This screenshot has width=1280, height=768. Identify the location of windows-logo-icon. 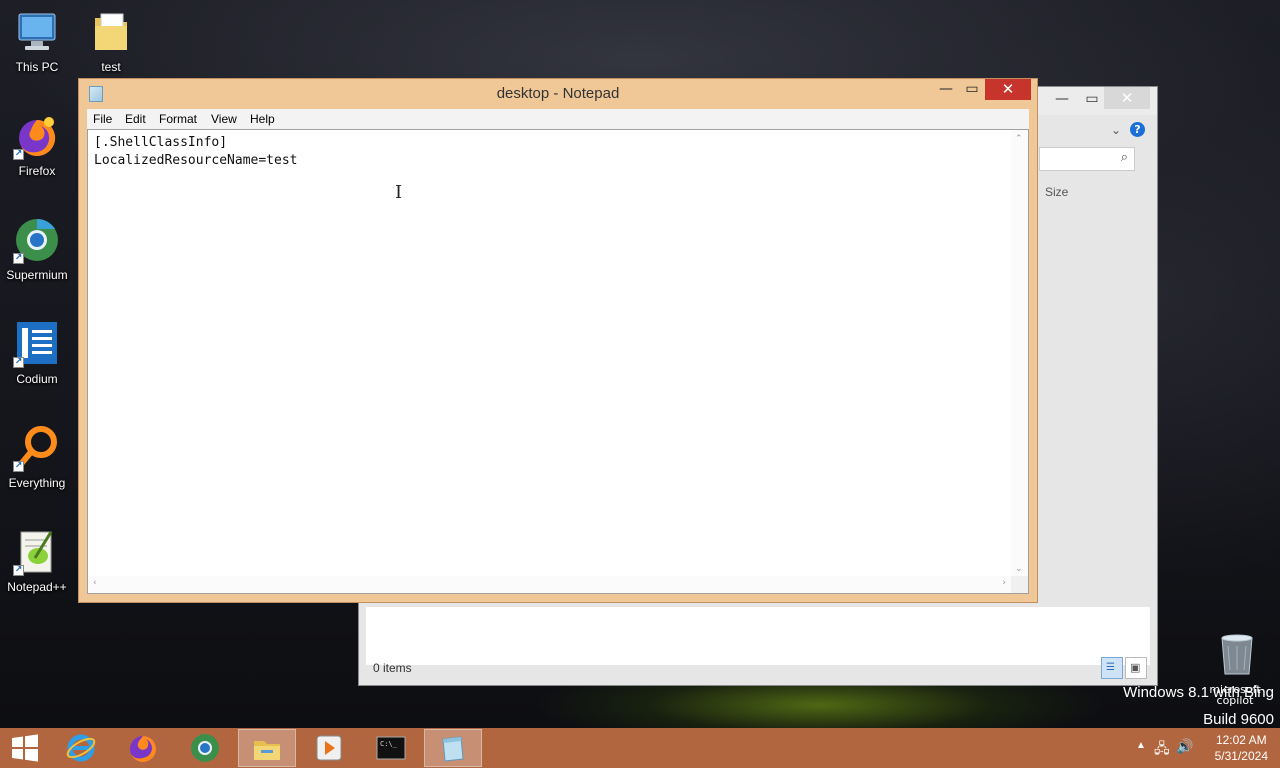
(25, 748).